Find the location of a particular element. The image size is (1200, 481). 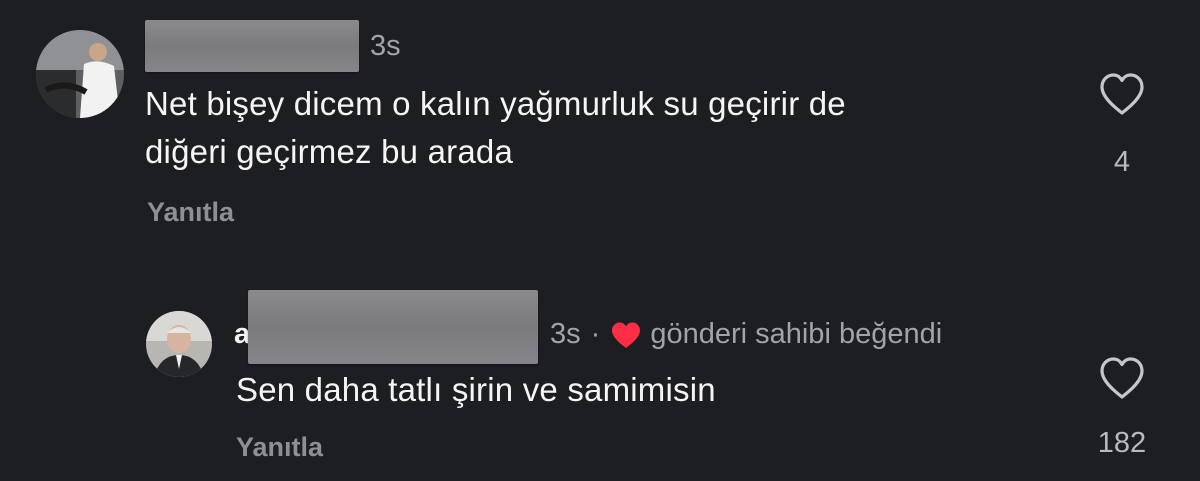

like-count: 182 is located at coordinates (1122, 443).